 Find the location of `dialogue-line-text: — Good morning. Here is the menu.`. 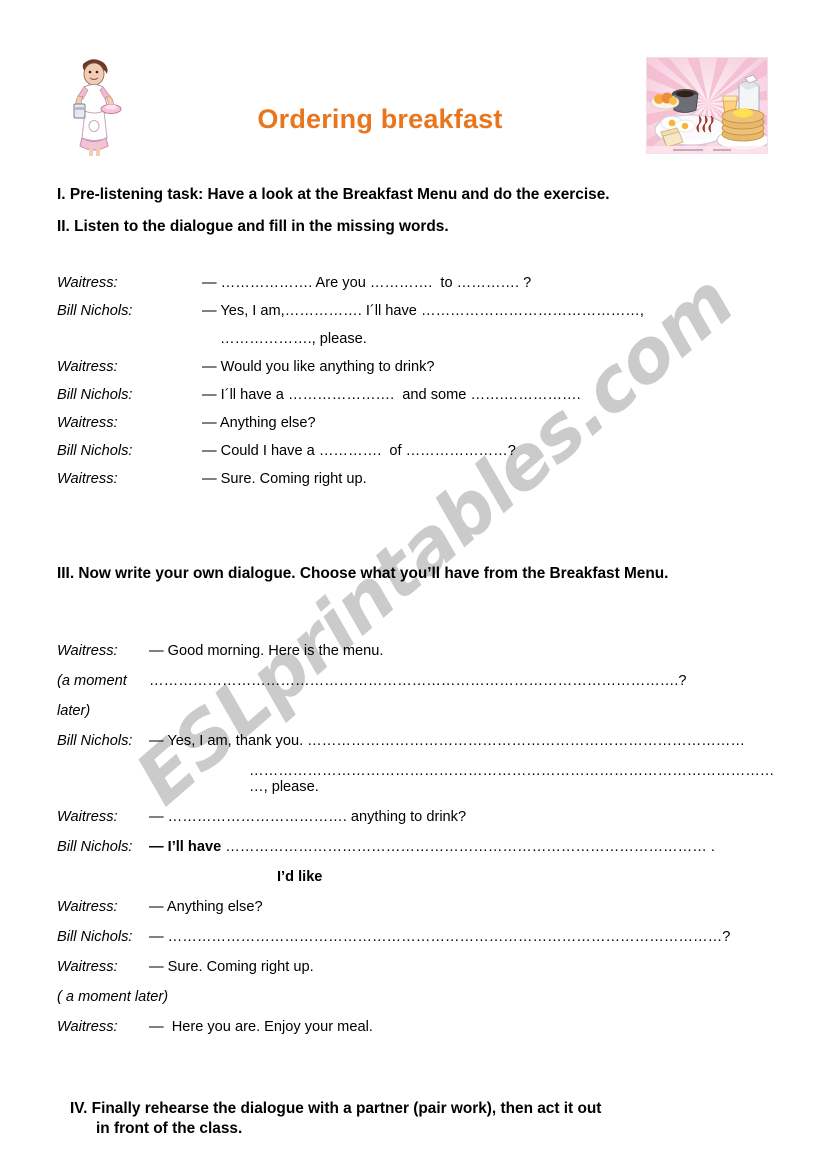

dialogue-line-text: — Good morning. Here is the menu. is located at coordinates (463, 651).